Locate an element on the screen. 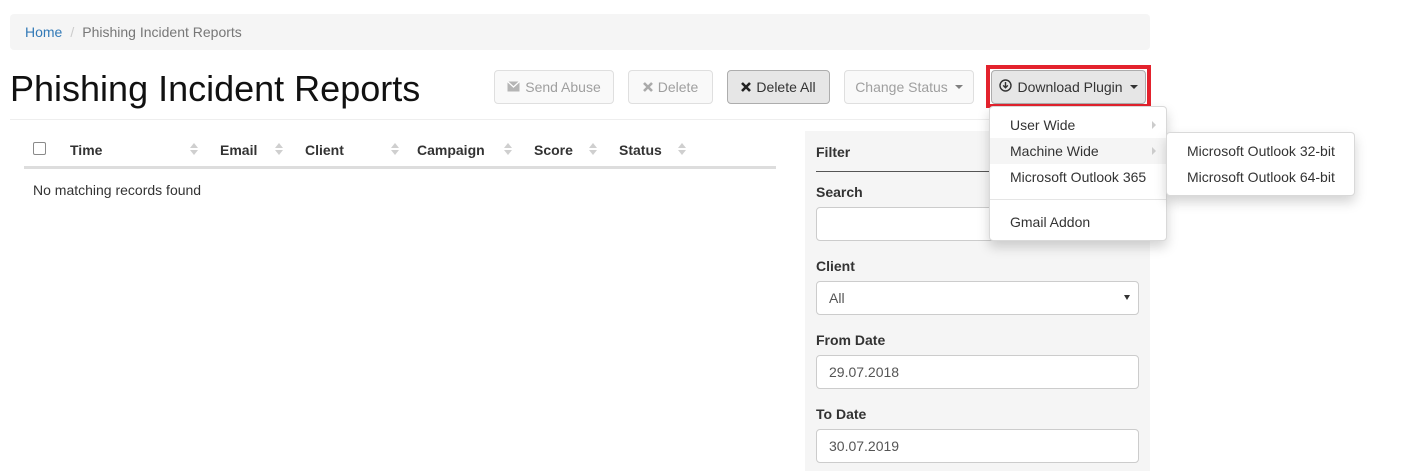 Image resolution: width=1404 pixels, height=471 pixels. client-select: All is located at coordinates (977, 298).